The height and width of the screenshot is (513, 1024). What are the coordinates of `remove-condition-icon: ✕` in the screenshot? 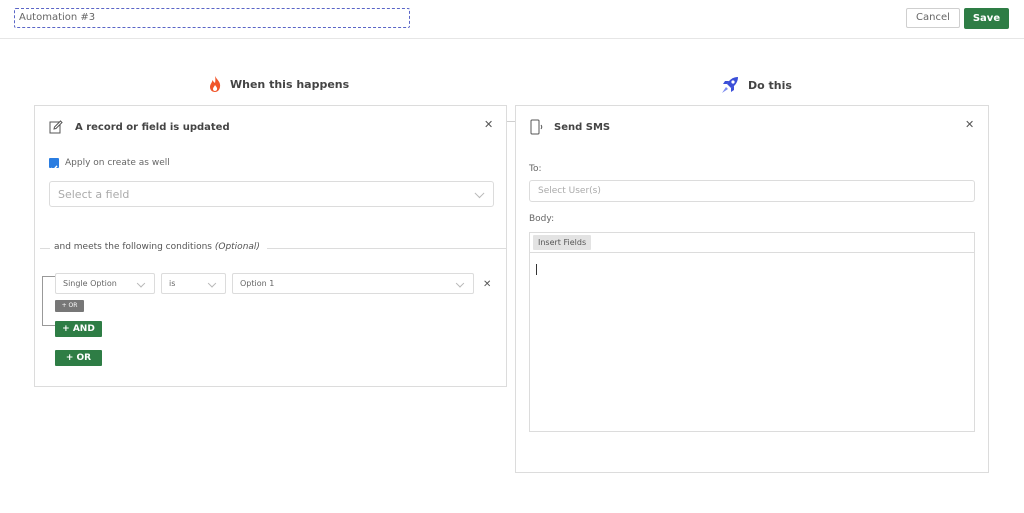 It's located at (487, 284).